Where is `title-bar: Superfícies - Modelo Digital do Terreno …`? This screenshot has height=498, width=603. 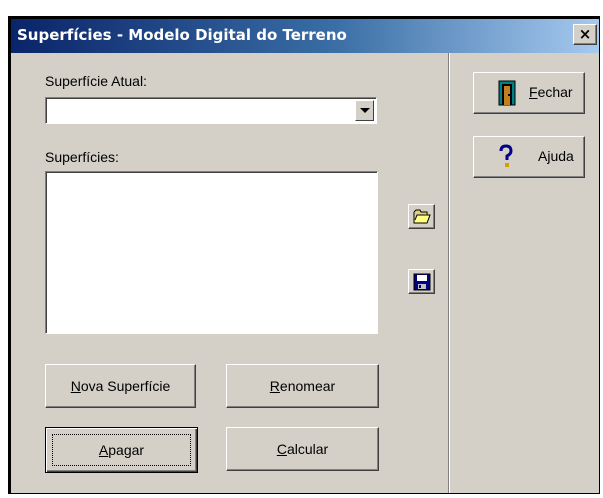
title-bar: Superfícies - Modelo Digital do Terreno … is located at coordinates (305, 36).